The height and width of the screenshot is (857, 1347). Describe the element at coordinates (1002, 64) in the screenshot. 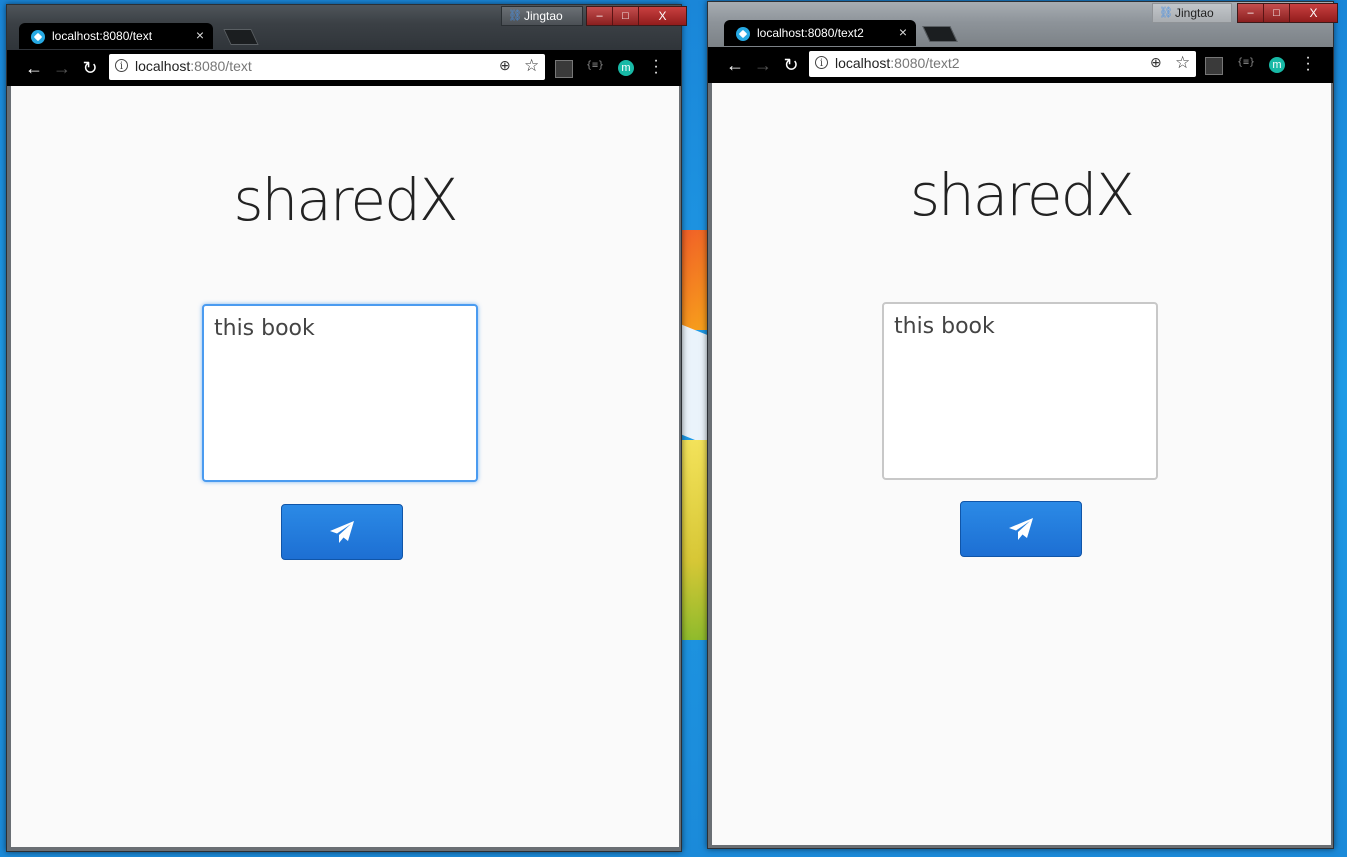

I see `address-bar: i localhost:8080/text2 ⊕ ☆` at that location.